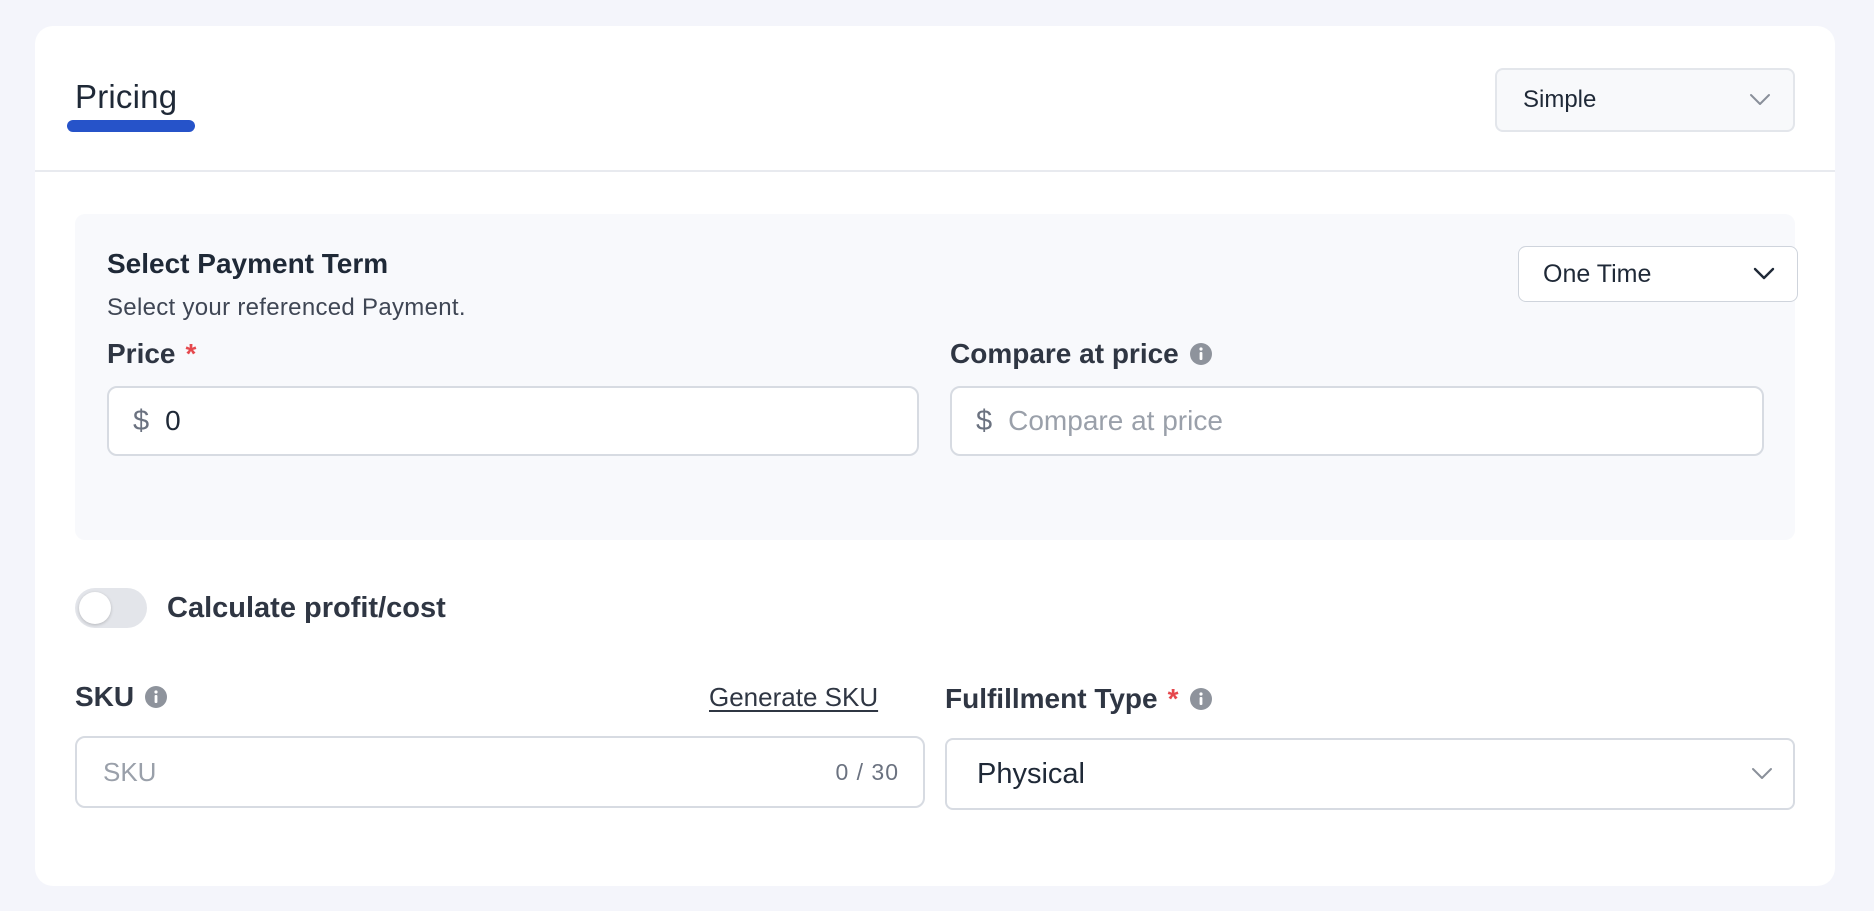 This screenshot has width=1874, height=911. I want to click on sku-label: SKU, so click(121, 697).